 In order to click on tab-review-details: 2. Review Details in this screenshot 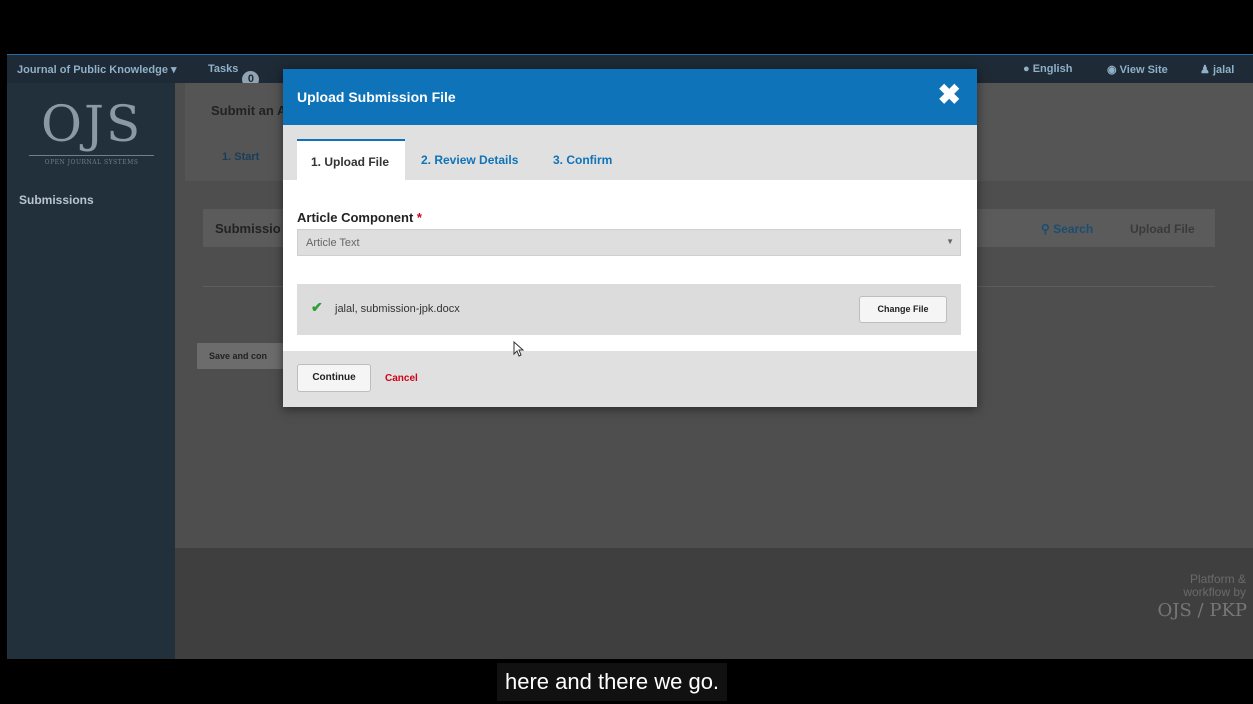, I will do `click(469, 160)`.